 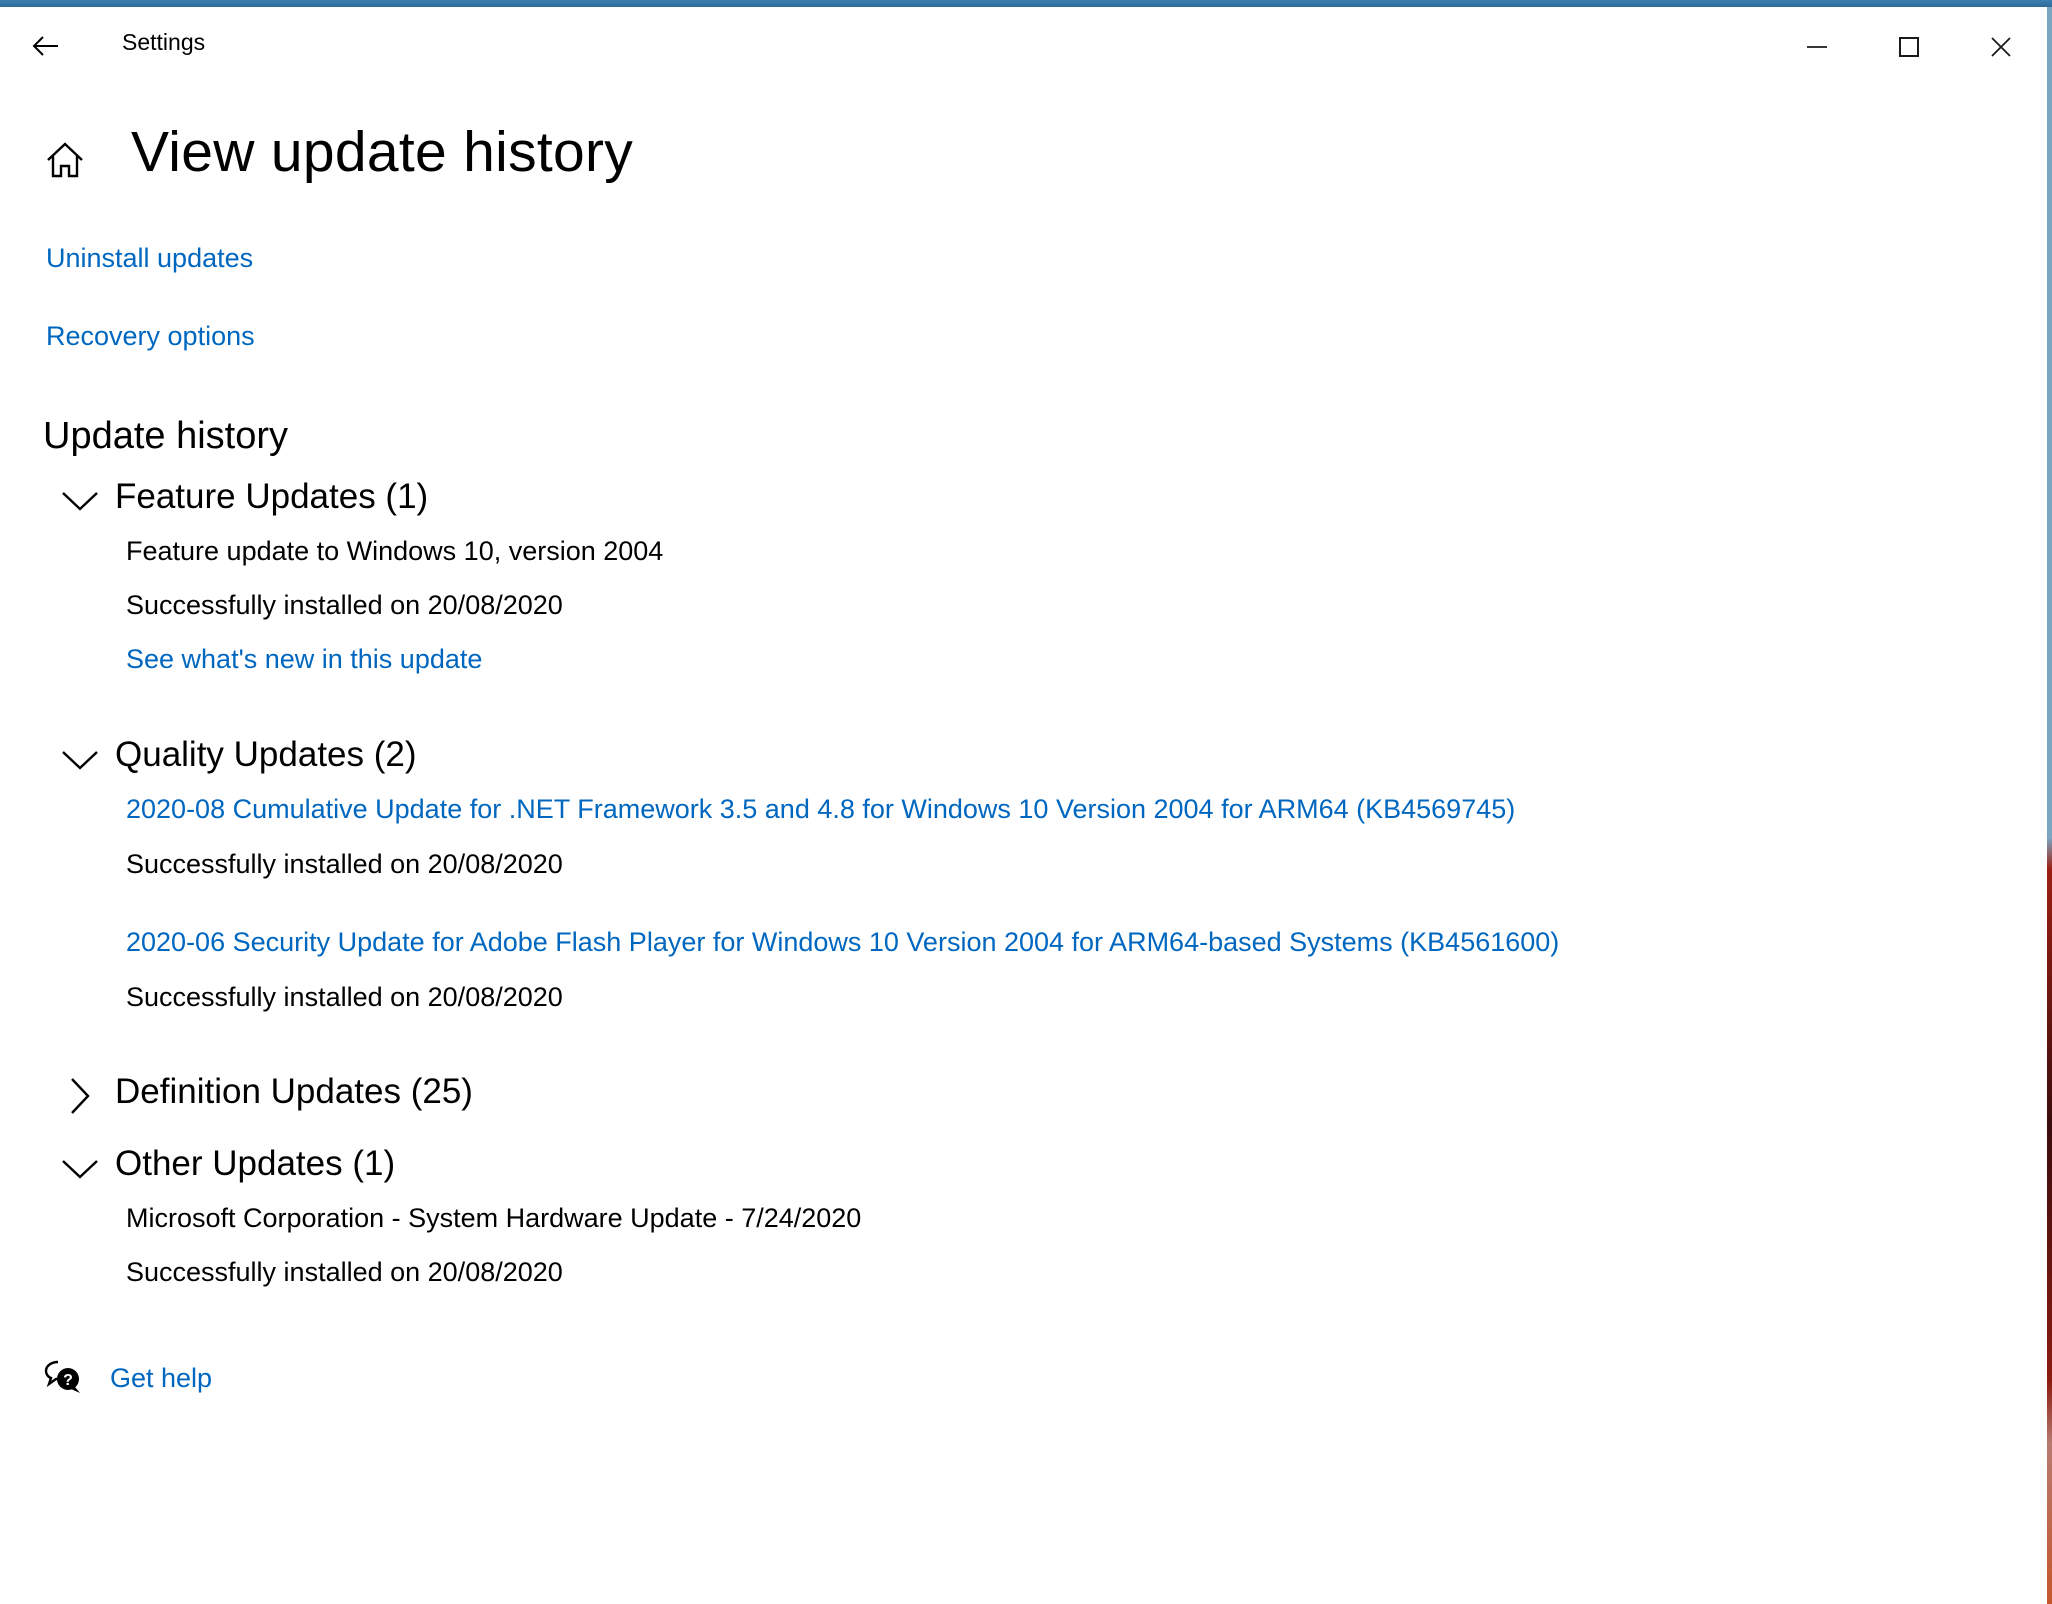 What do you see at coordinates (1026, 3) in the screenshot?
I see `window-top-border` at bounding box center [1026, 3].